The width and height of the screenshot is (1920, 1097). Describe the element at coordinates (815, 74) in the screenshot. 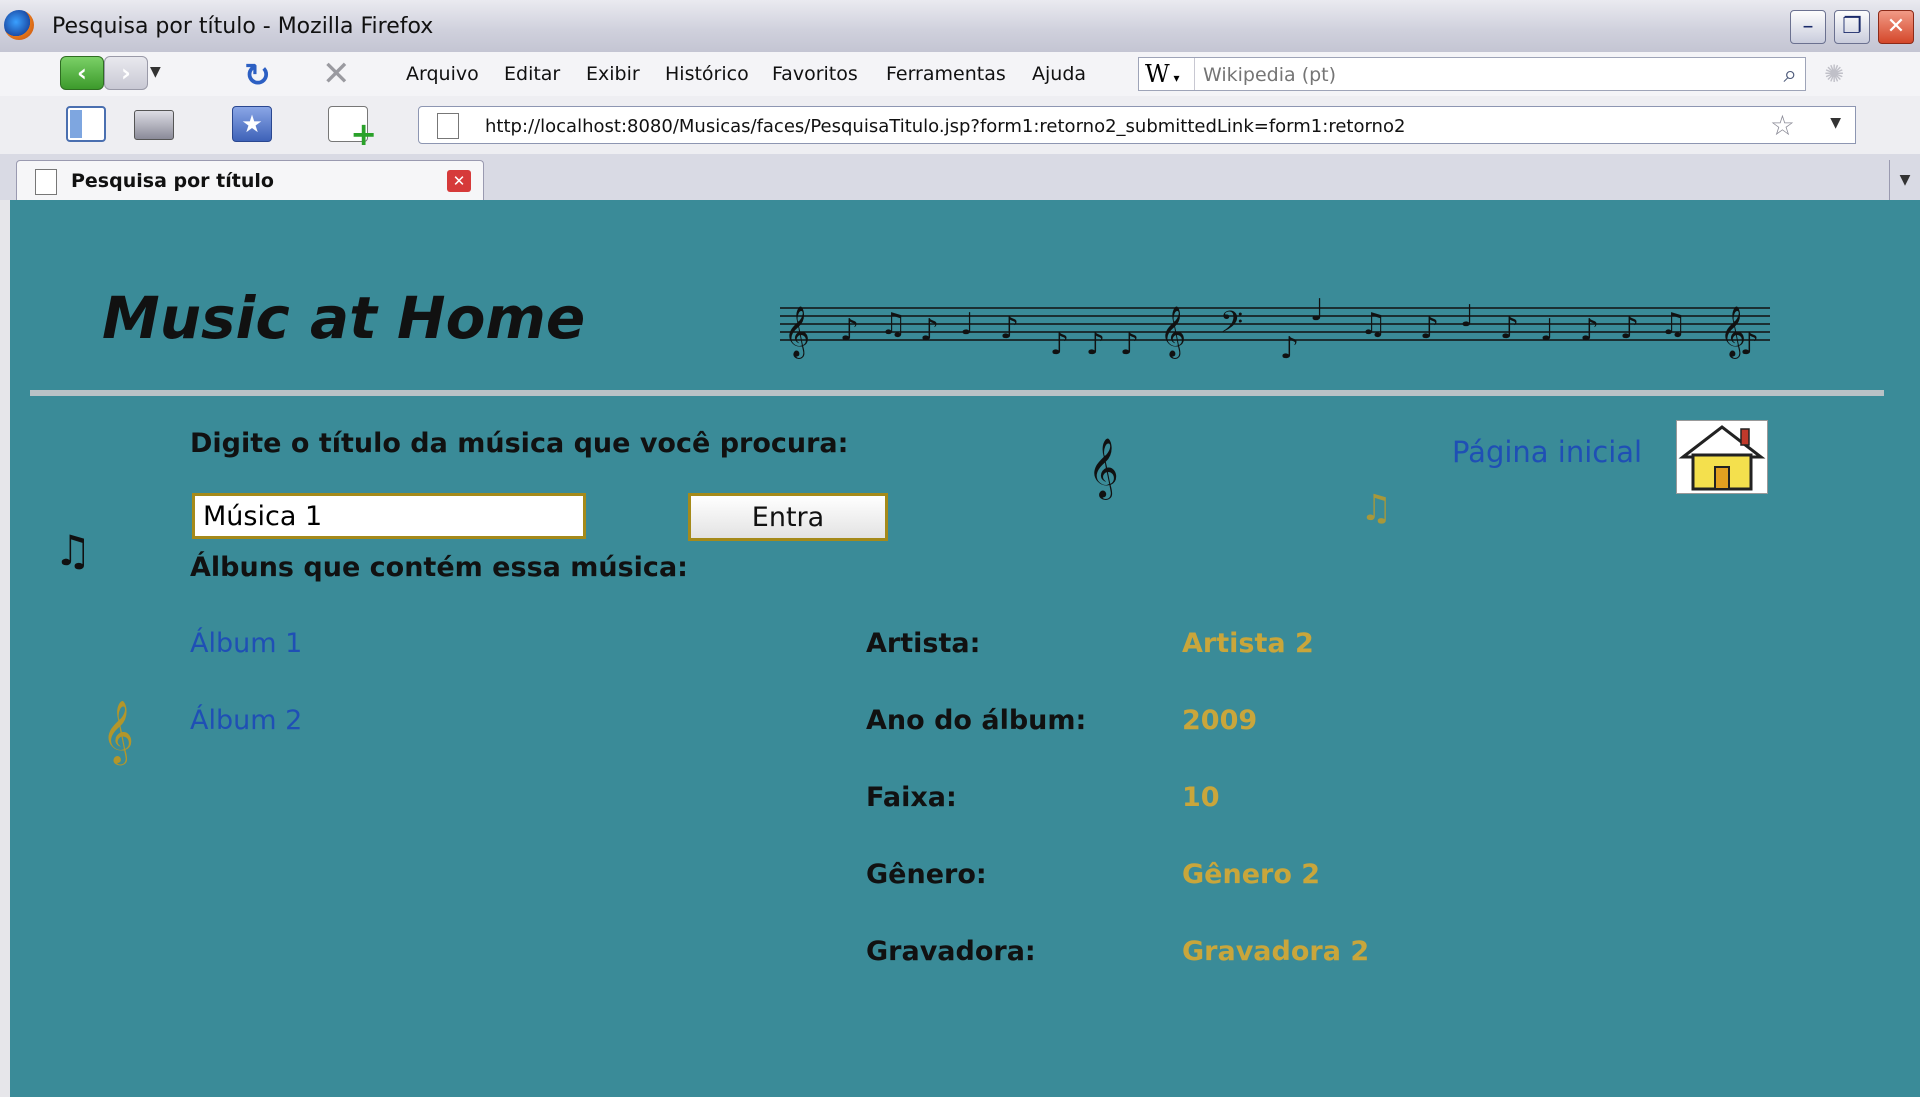

I see `menu-favoritos: Favoritos` at that location.